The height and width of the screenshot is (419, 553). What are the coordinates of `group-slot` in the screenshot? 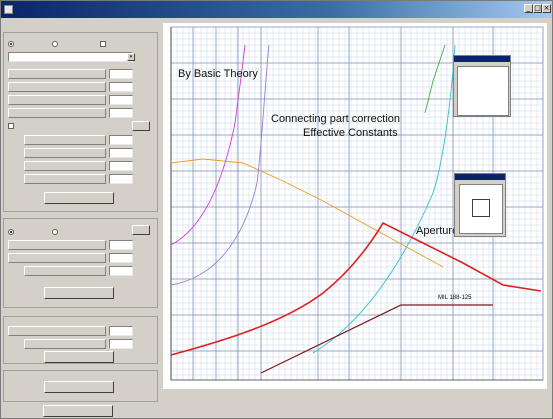 It's located at (80, 340).